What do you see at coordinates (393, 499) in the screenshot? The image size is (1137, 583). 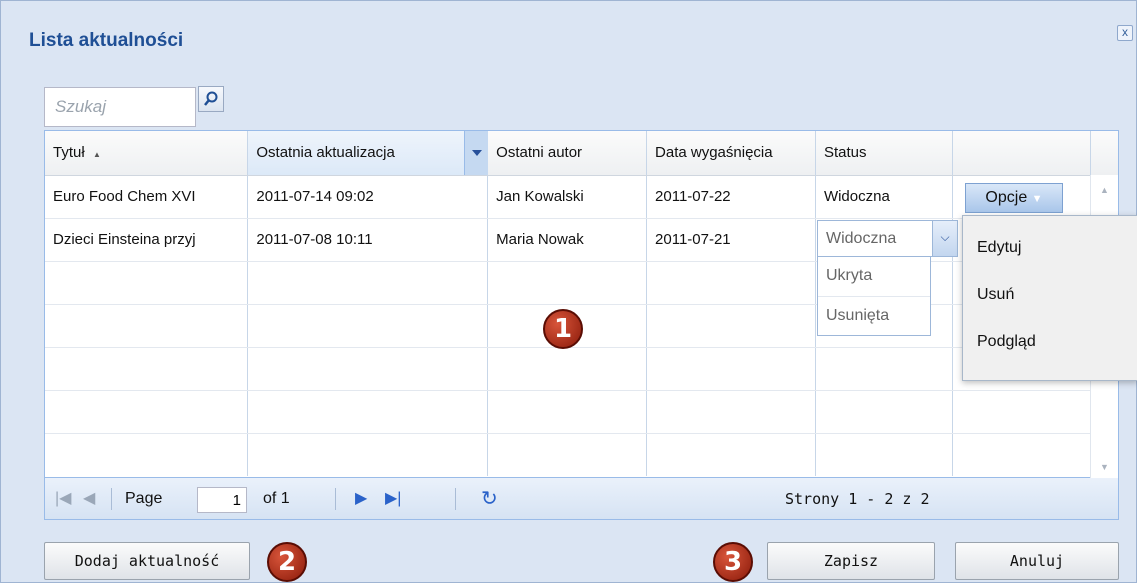 I see `last-page-icon: ▶|` at bounding box center [393, 499].